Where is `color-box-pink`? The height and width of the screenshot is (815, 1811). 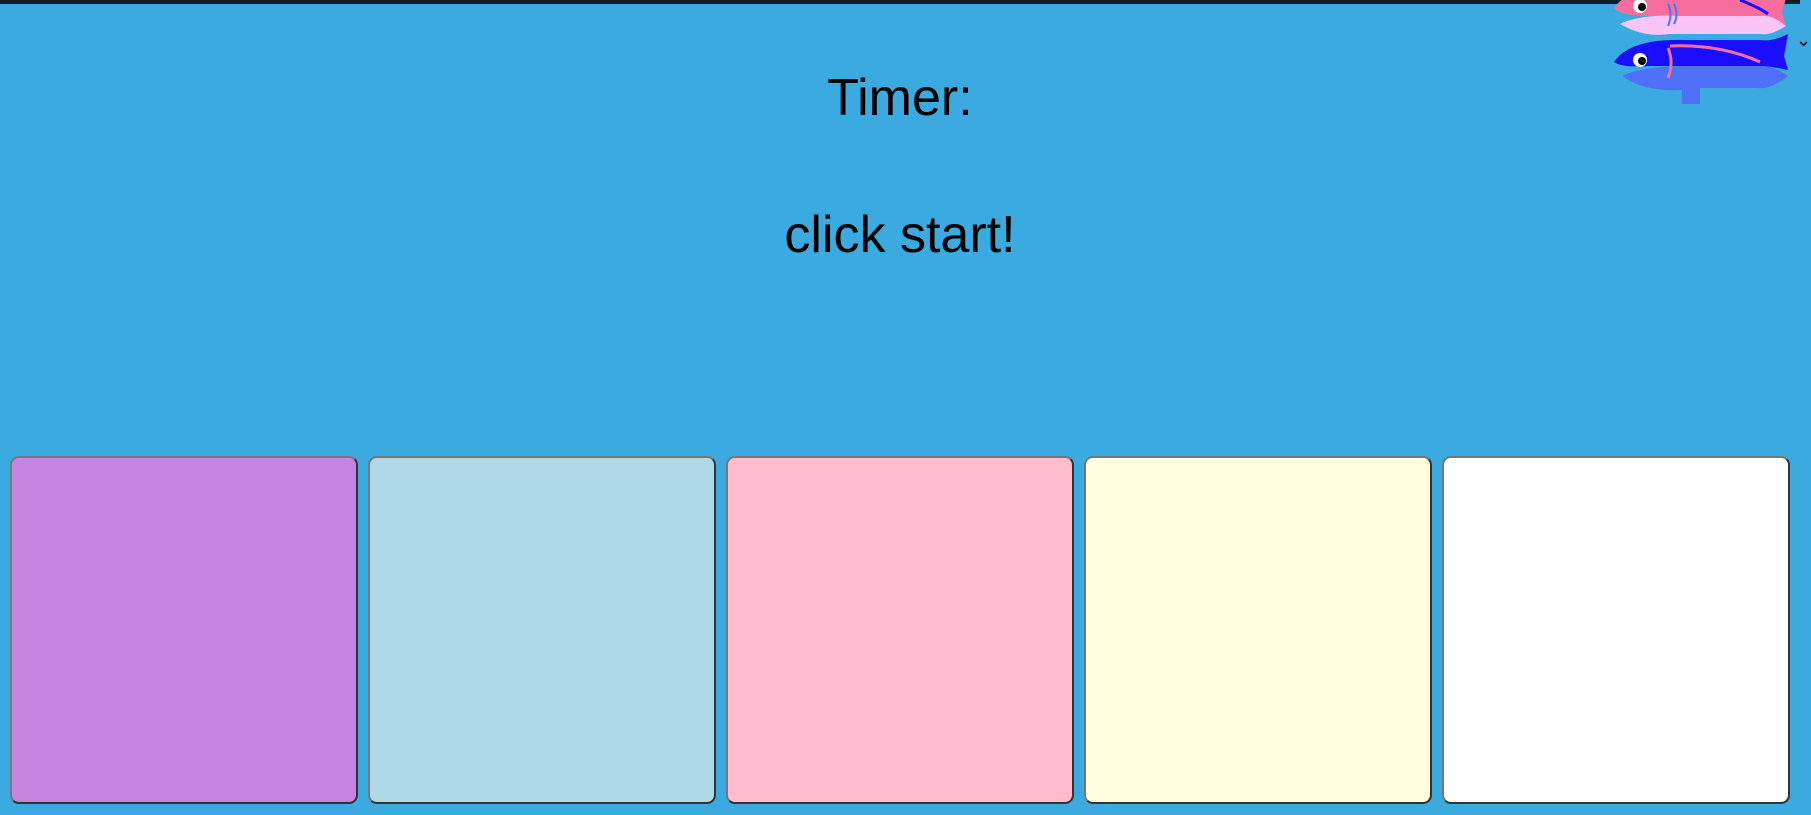
color-box-pink is located at coordinates (900, 630).